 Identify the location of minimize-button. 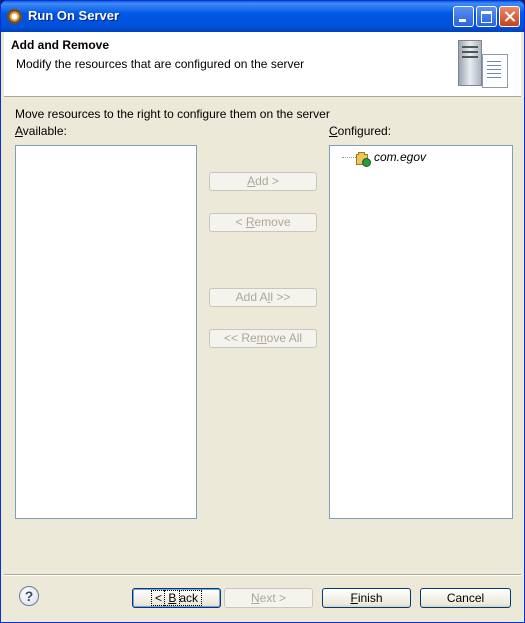
(463, 16).